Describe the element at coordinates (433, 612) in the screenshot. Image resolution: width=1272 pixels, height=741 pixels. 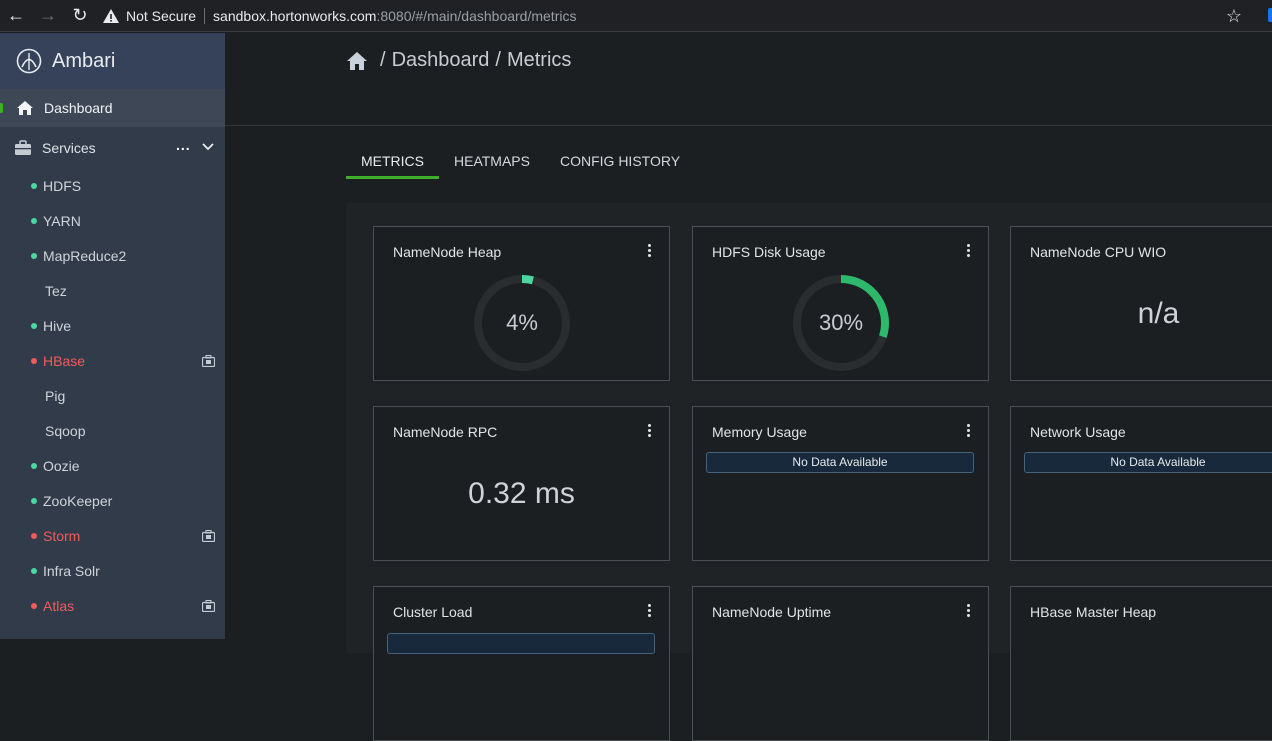
I see `widget-title: Cluster Load` at that location.